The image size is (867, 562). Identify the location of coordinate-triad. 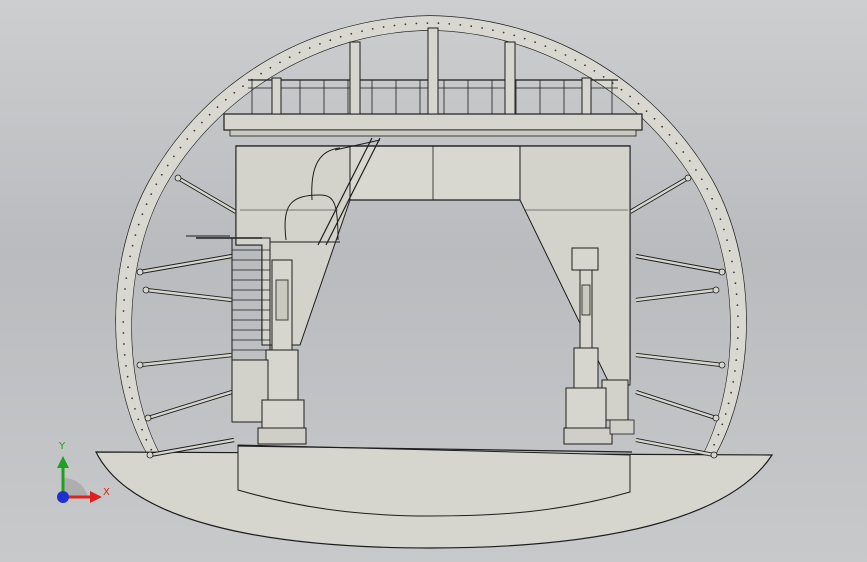
(79, 479).